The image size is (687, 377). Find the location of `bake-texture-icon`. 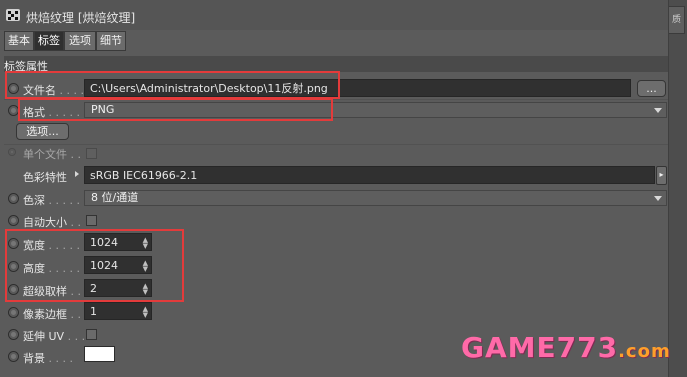

bake-texture-icon is located at coordinates (13, 15).